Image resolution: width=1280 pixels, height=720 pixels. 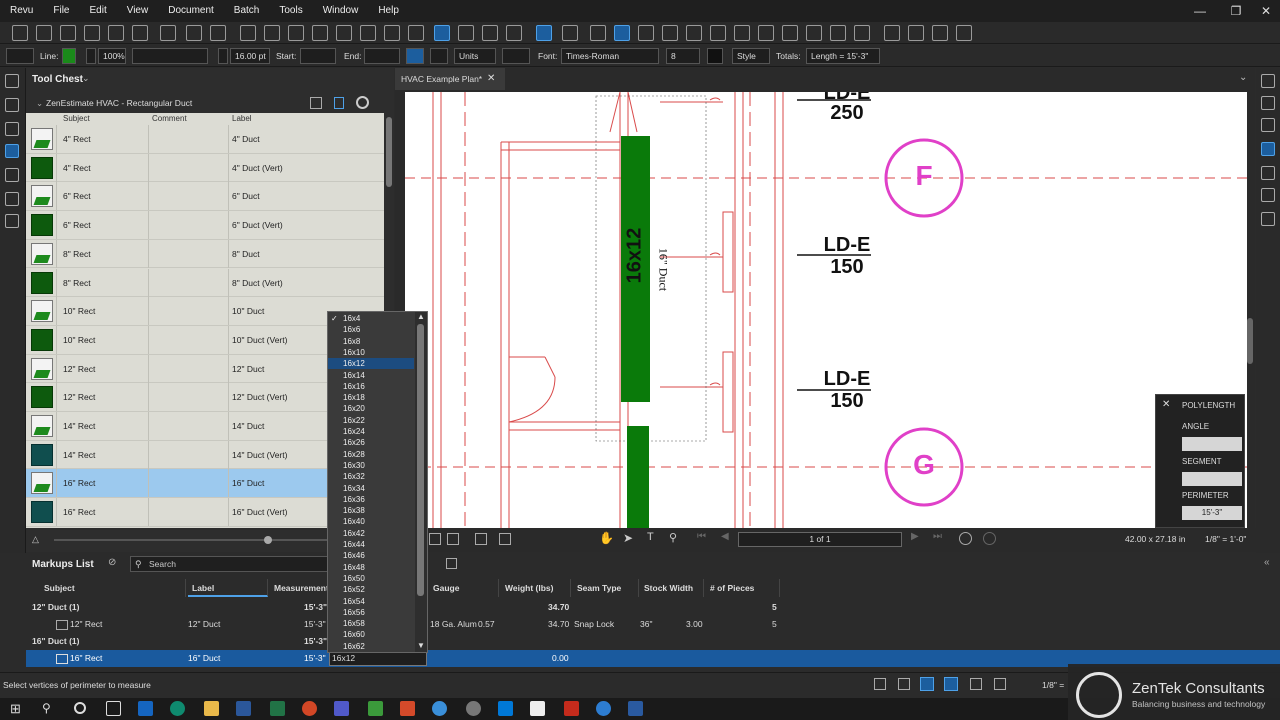 I want to click on markups-list-title: Markups List, so click(x=63, y=564).